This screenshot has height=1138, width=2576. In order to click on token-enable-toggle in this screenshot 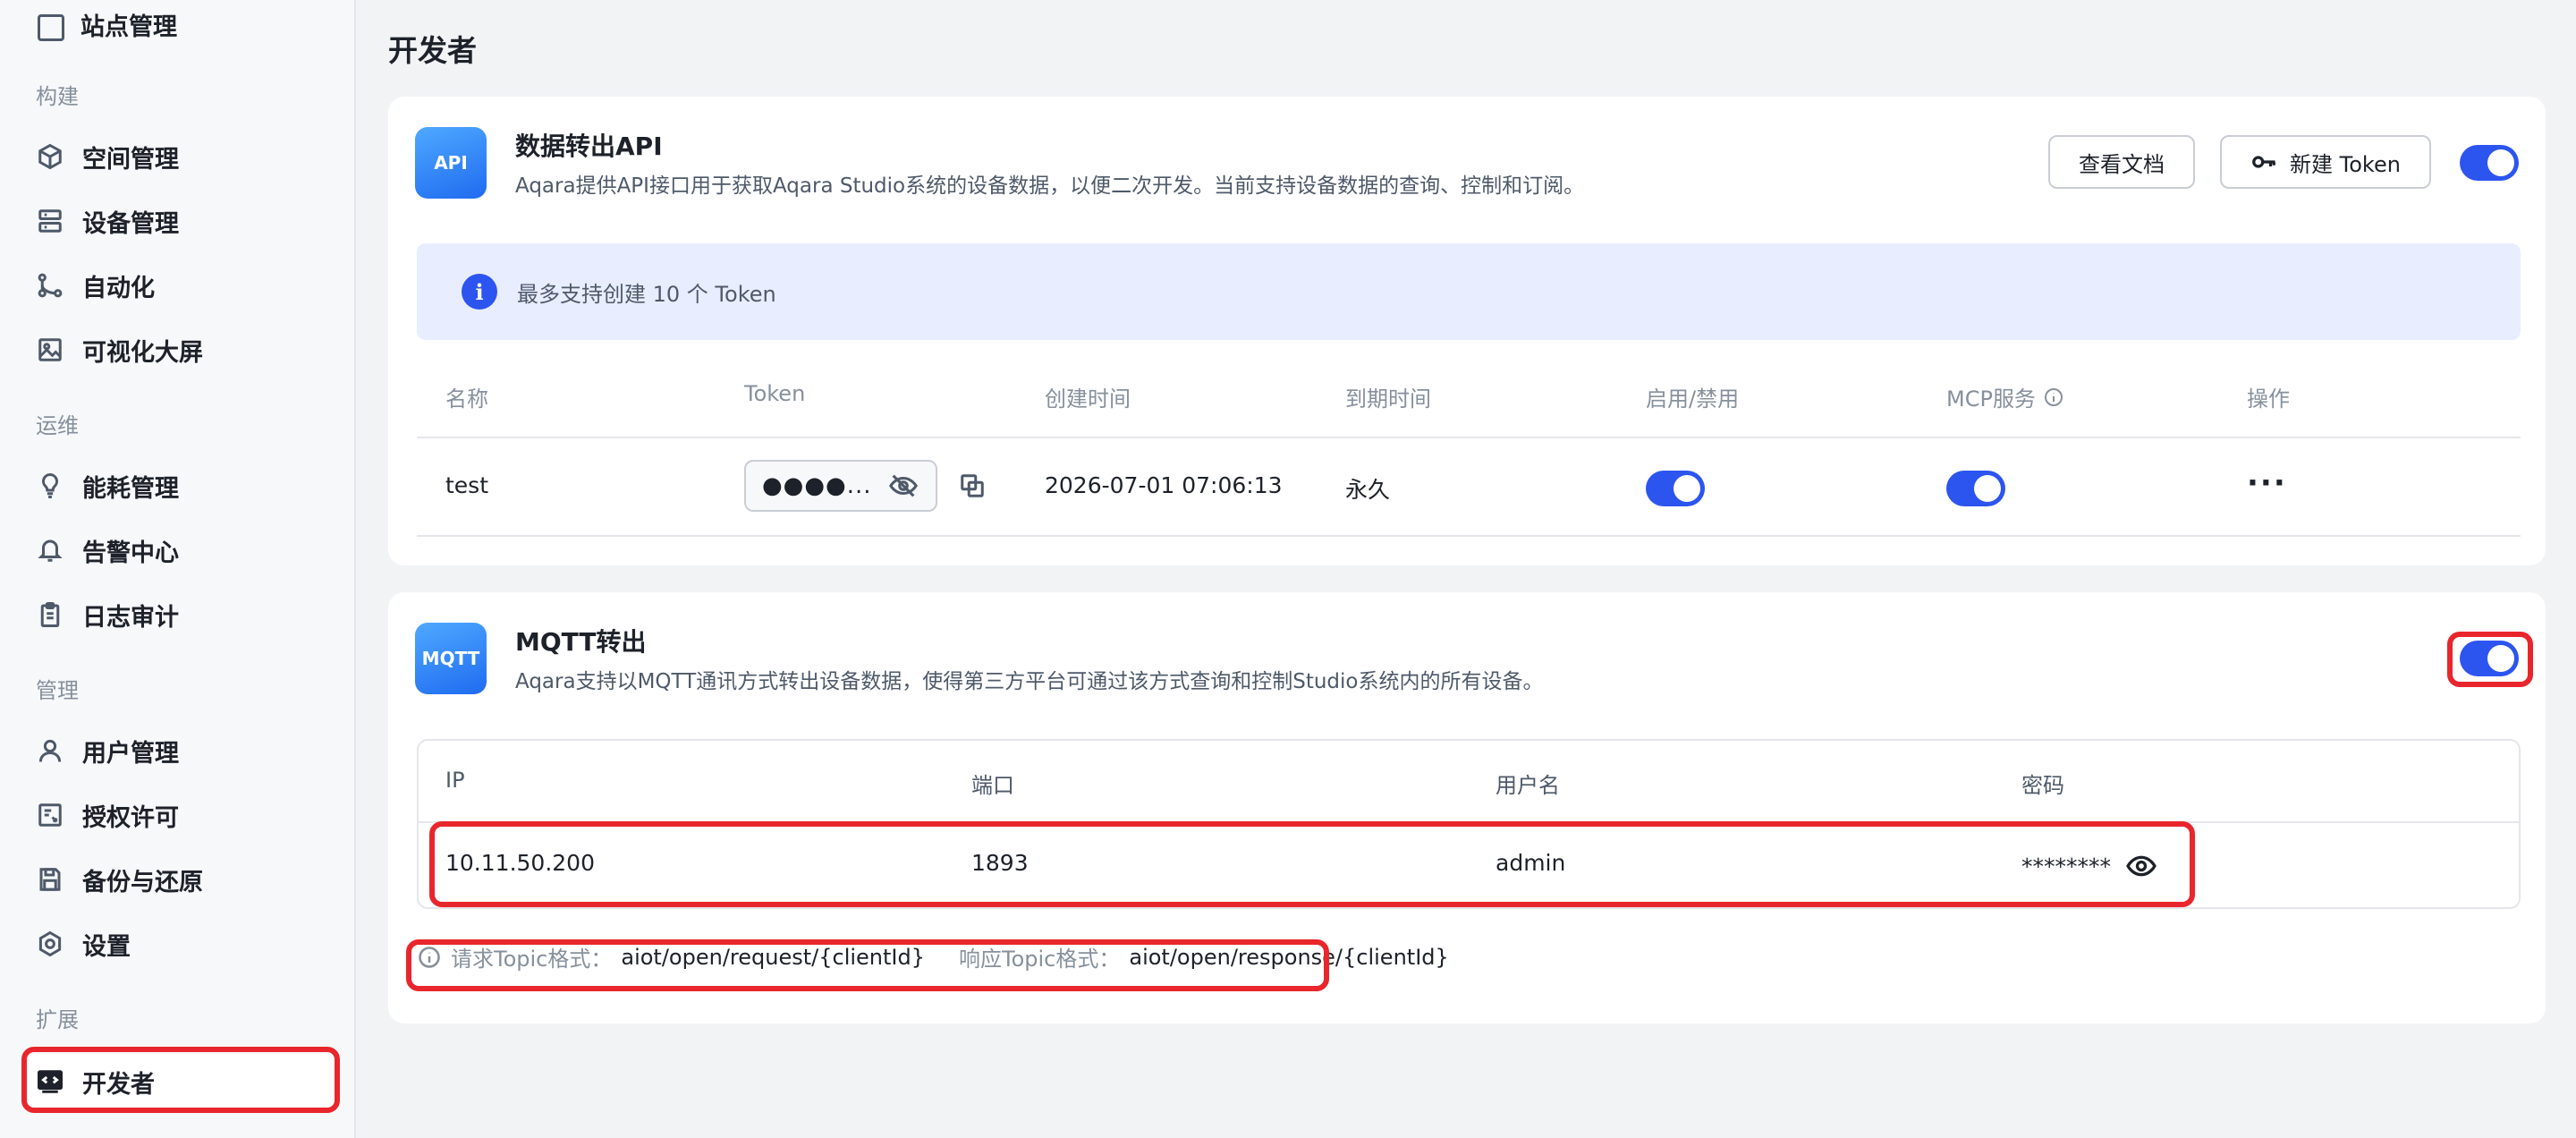, I will do `click(1675, 488)`.